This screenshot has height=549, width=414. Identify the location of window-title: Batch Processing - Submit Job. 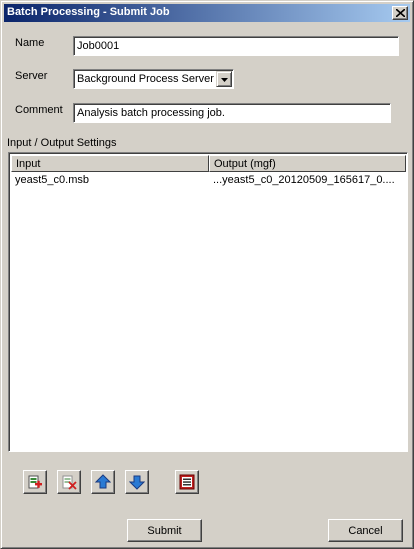
(88, 12).